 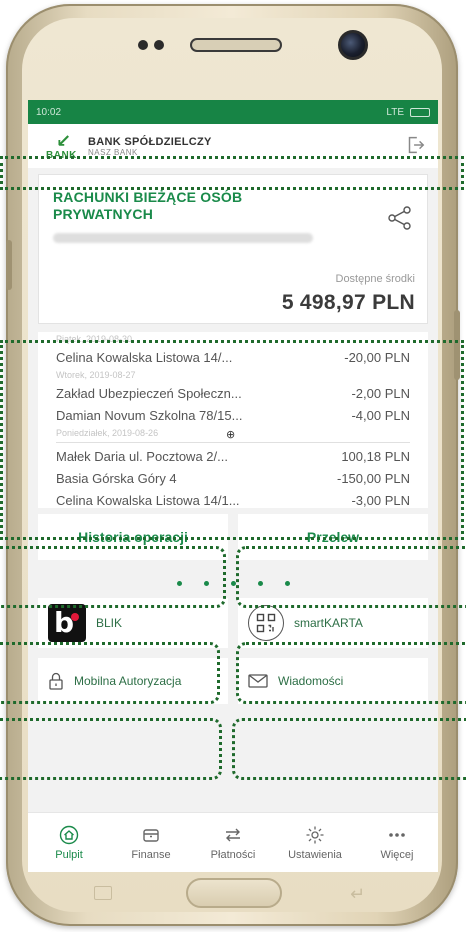 What do you see at coordinates (151, 835) in the screenshot?
I see `wallet-icon` at bounding box center [151, 835].